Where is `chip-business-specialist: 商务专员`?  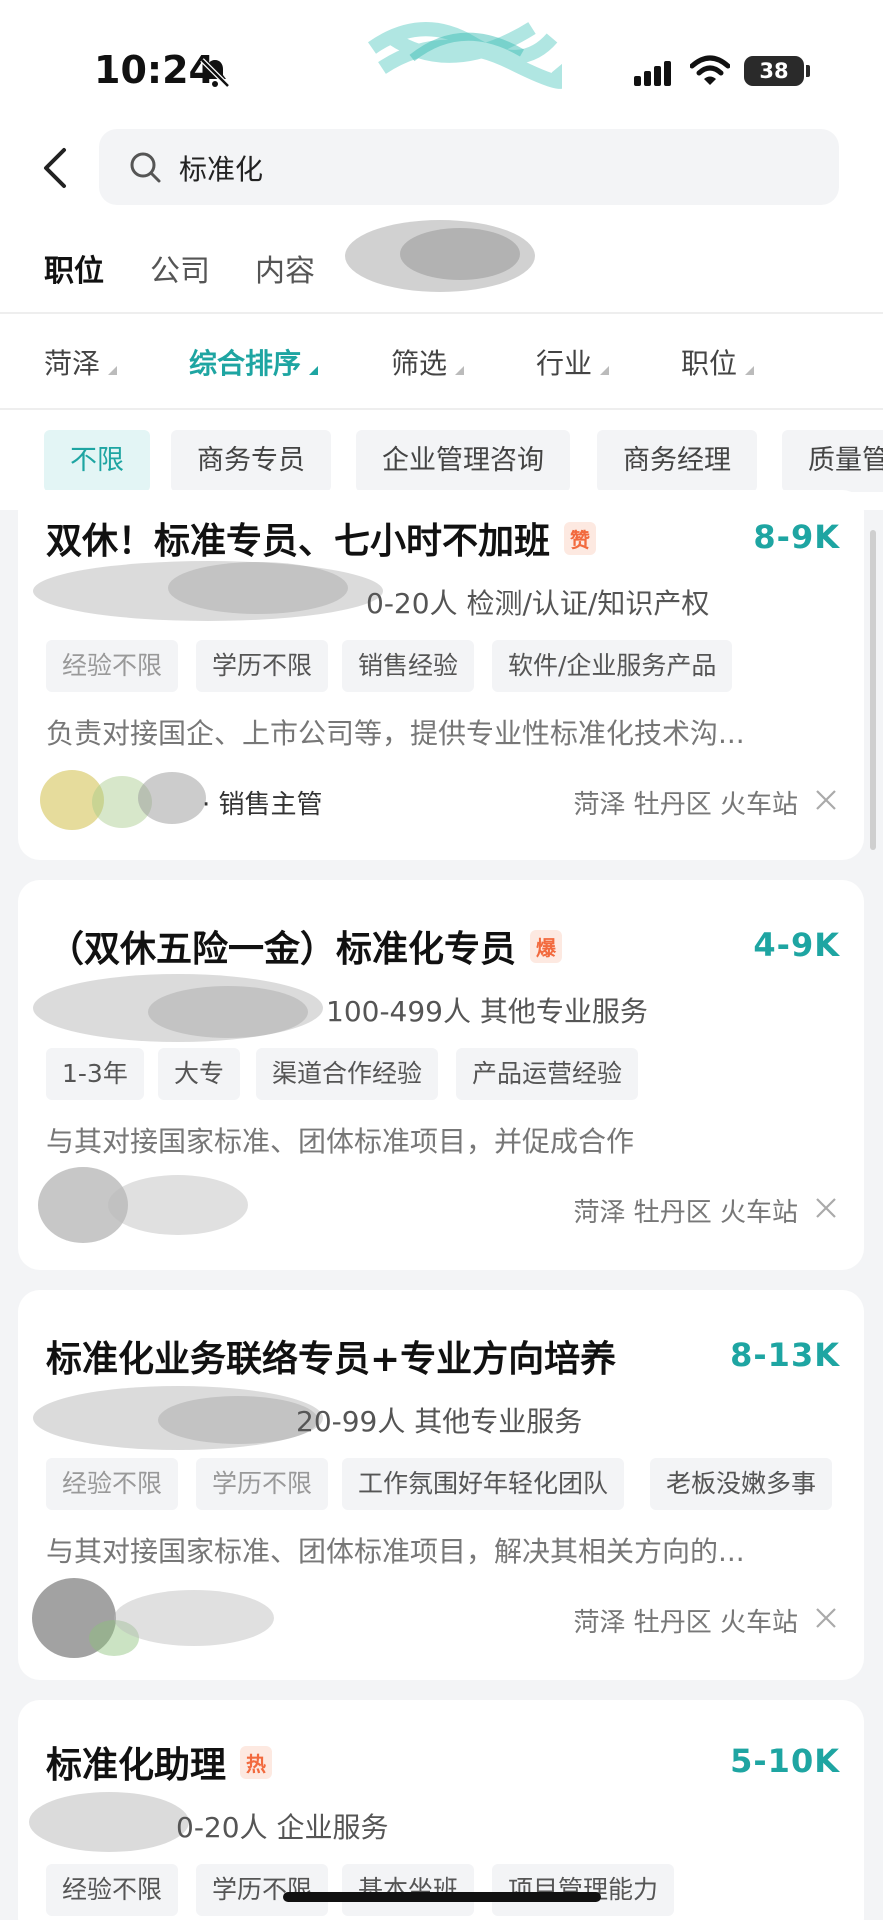
chip-business-specialist: 商务专员 is located at coordinates (251, 461).